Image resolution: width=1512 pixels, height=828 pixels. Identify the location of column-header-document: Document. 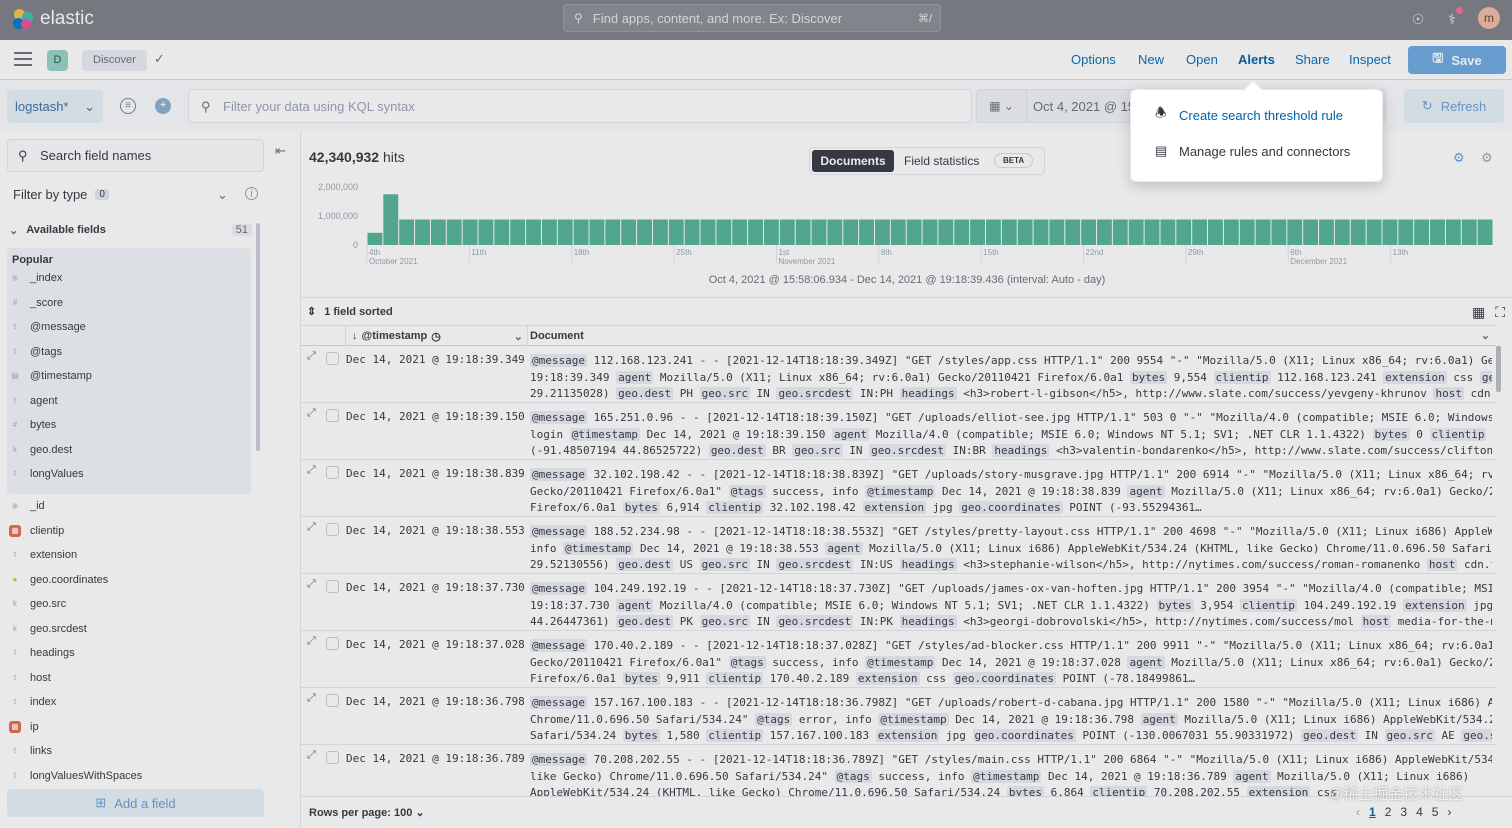
(557, 336).